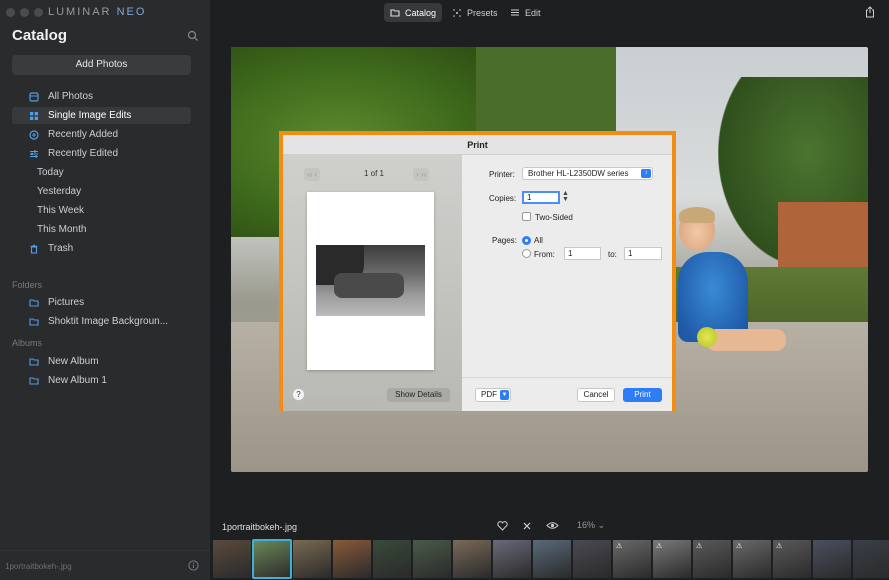 This screenshot has width=889, height=580. Describe the element at coordinates (586, 525) in the screenshot. I see `zoom-value: 16%` at that location.